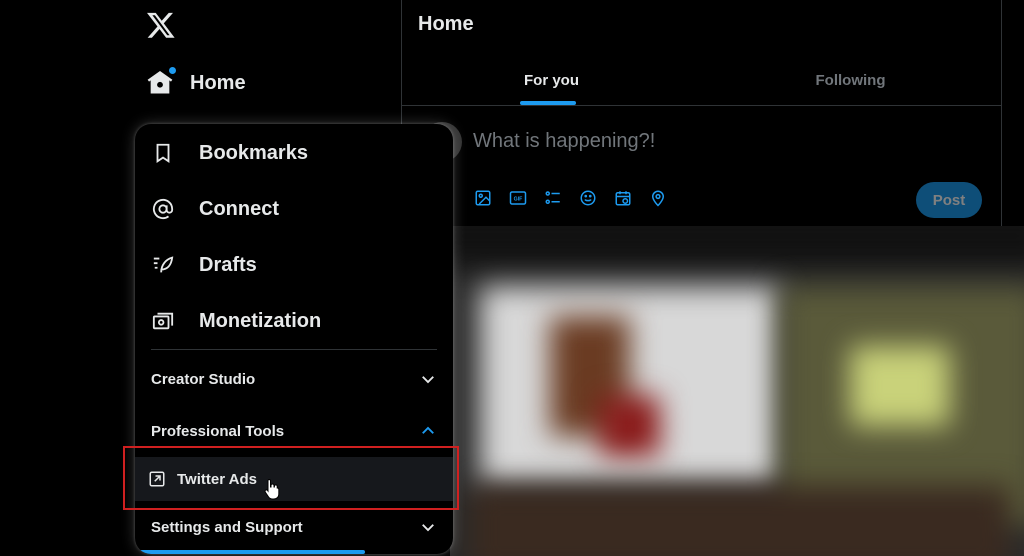 Image resolution: width=1024 pixels, height=556 pixels. I want to click on image-icon, so click(483, 198).